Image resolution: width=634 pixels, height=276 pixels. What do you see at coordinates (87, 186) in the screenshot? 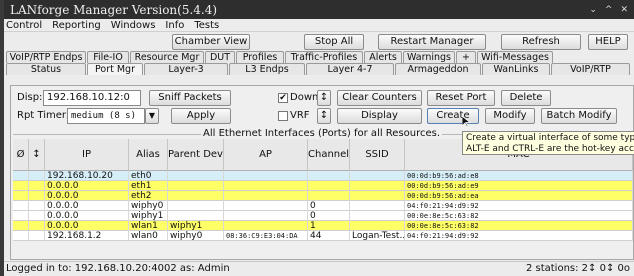
I see `cell-ip: 0.0.0.0` at bounding box center [87, 186].